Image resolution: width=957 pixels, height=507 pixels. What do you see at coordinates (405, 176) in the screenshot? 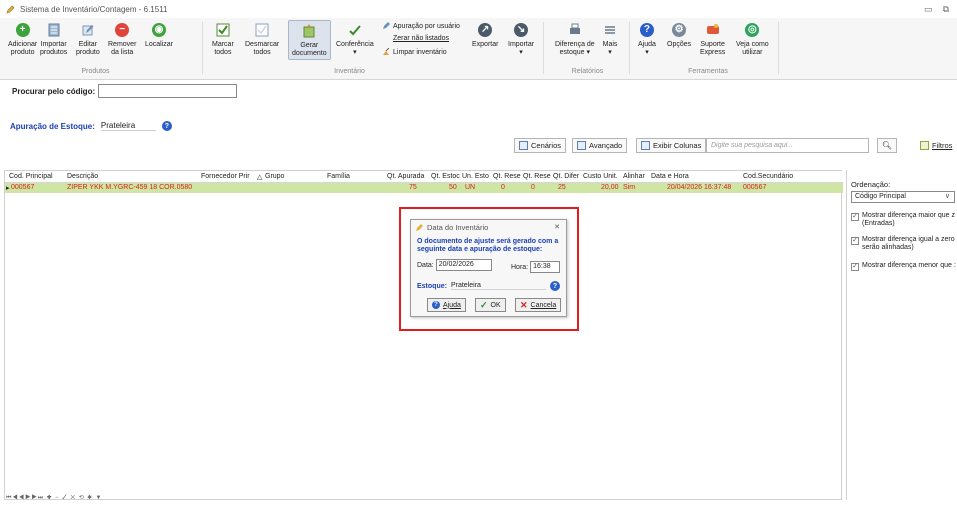
I see `column-header: Qt. Apurada` at bounding box center [405, 176].